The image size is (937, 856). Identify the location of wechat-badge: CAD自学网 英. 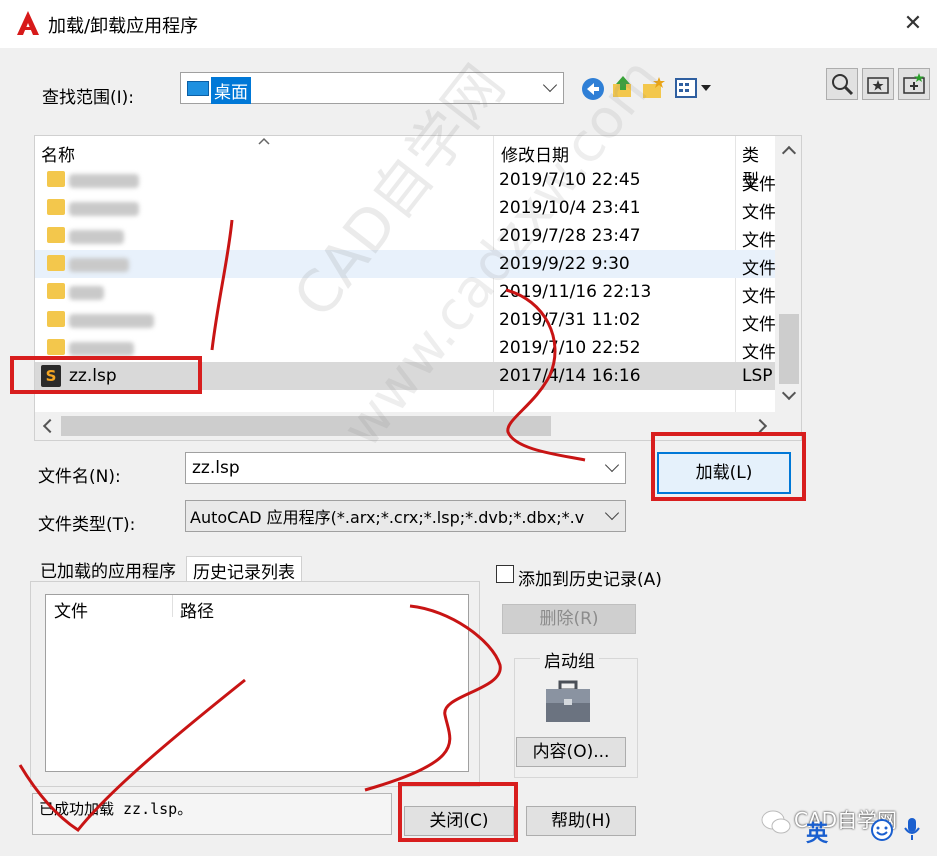
(845, 823).